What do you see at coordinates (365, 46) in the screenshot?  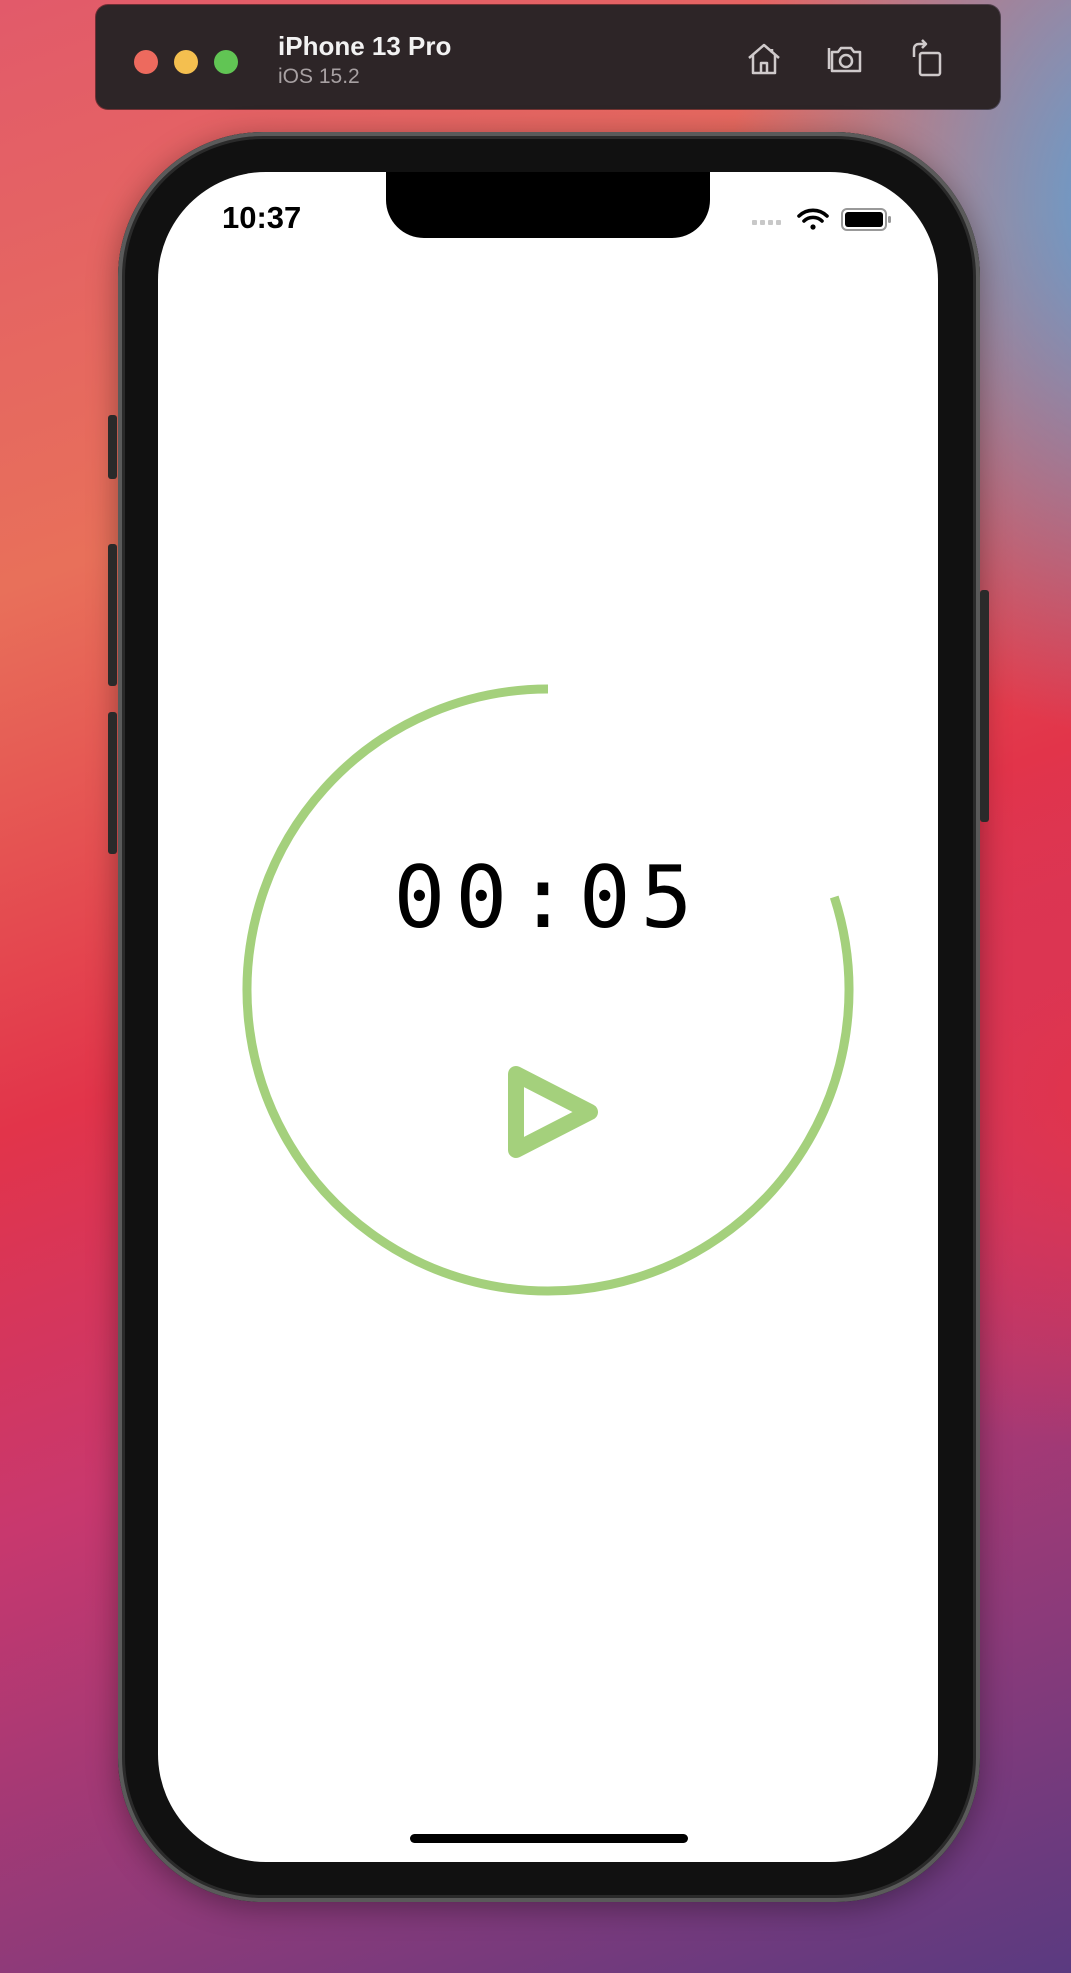 I see `device-name: iPhone 13 Pro` at bounding box center [365, 46].